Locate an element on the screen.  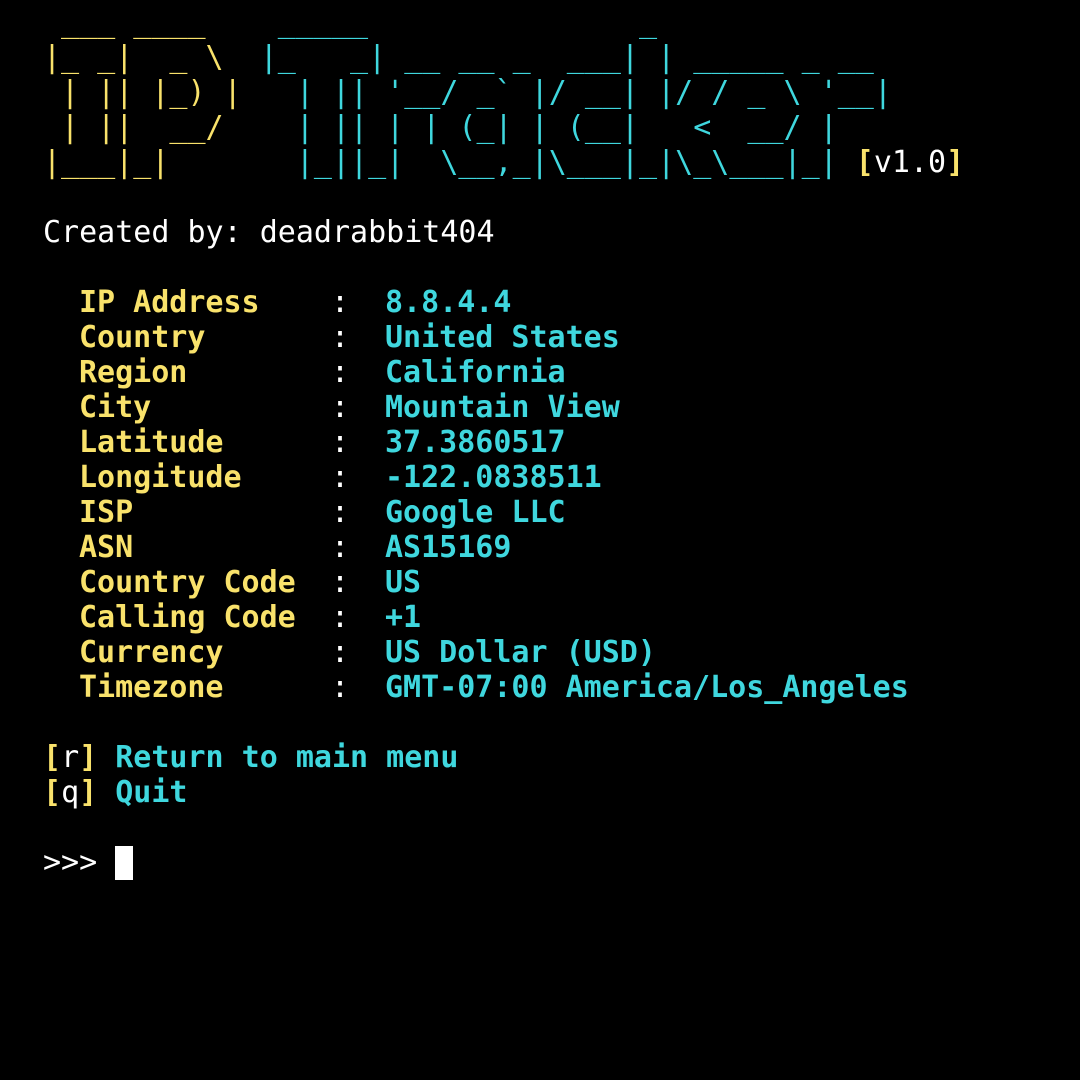
prompt-symbol: >>> is located at coordinates (70, 862).